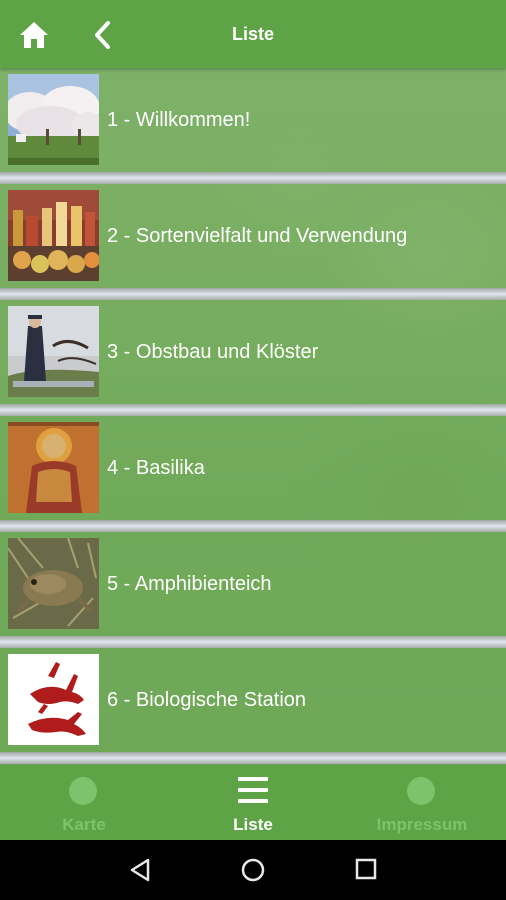  I want to click on list-item-label: 6 - Biologische Station, so click(207, 700).